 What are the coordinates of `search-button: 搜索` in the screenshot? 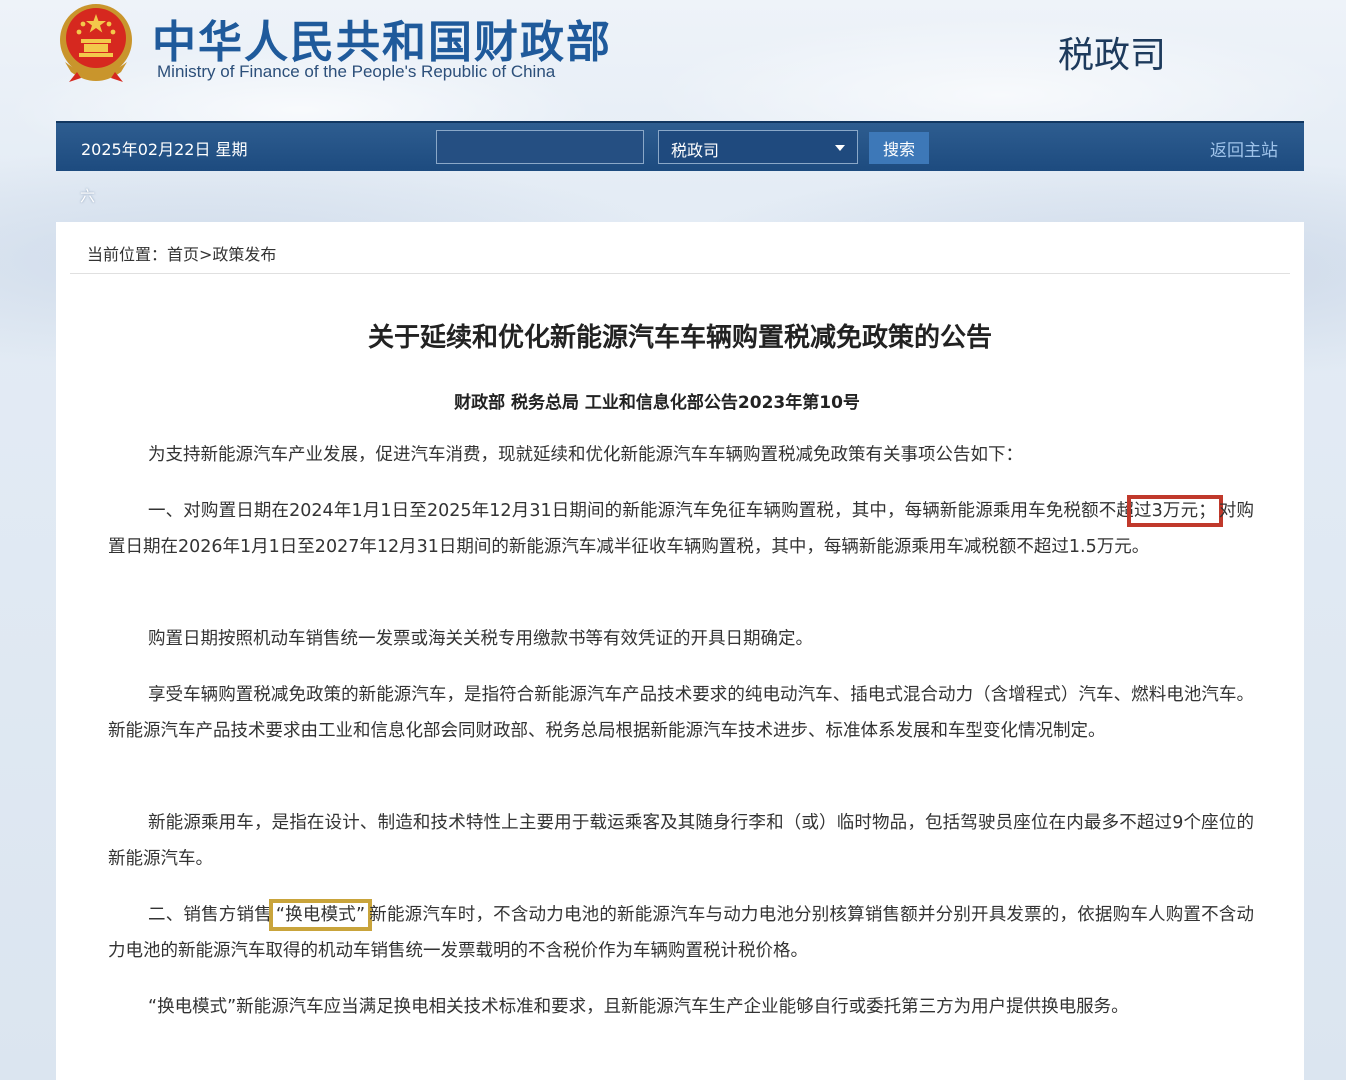 It's located at (899, 148).